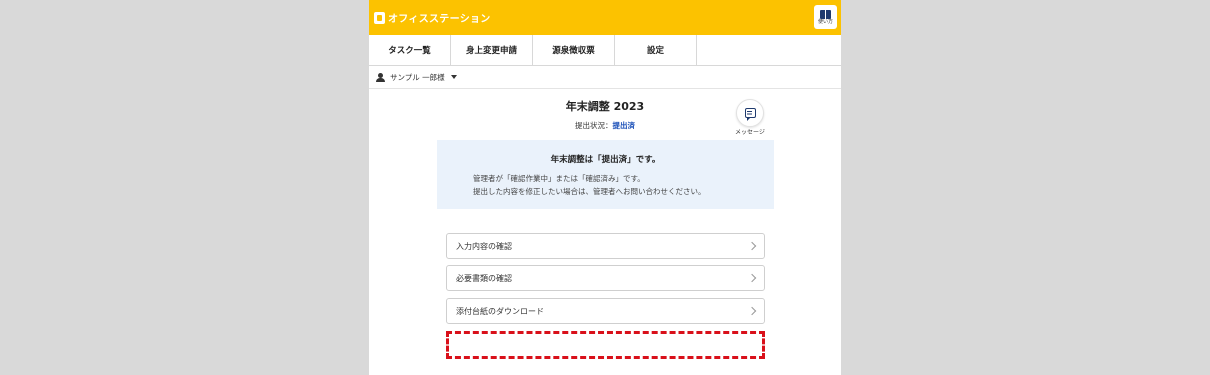  I want to click on message-label: メッセージ, so click(750, 132).